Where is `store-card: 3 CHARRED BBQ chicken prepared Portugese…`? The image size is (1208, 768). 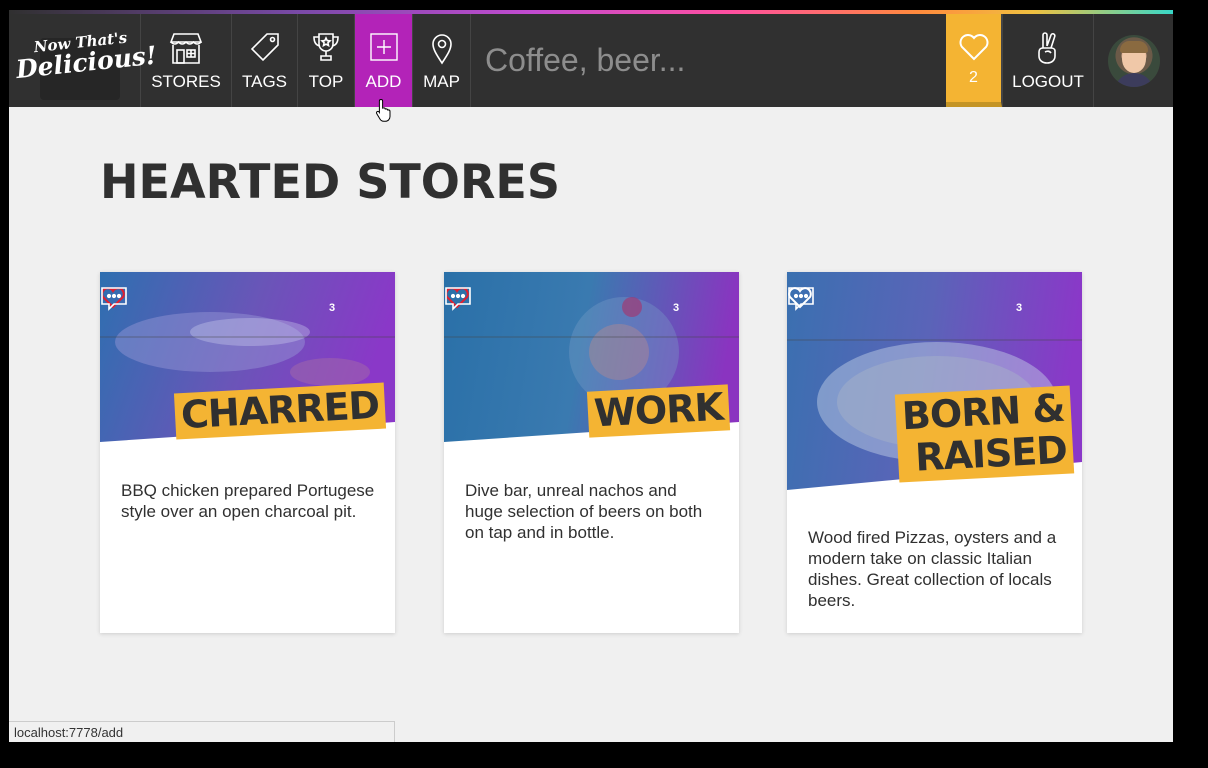 store-card: 3 CHARRED BBQ chicken prepared Portugese… is located at coordinates (247, 452).